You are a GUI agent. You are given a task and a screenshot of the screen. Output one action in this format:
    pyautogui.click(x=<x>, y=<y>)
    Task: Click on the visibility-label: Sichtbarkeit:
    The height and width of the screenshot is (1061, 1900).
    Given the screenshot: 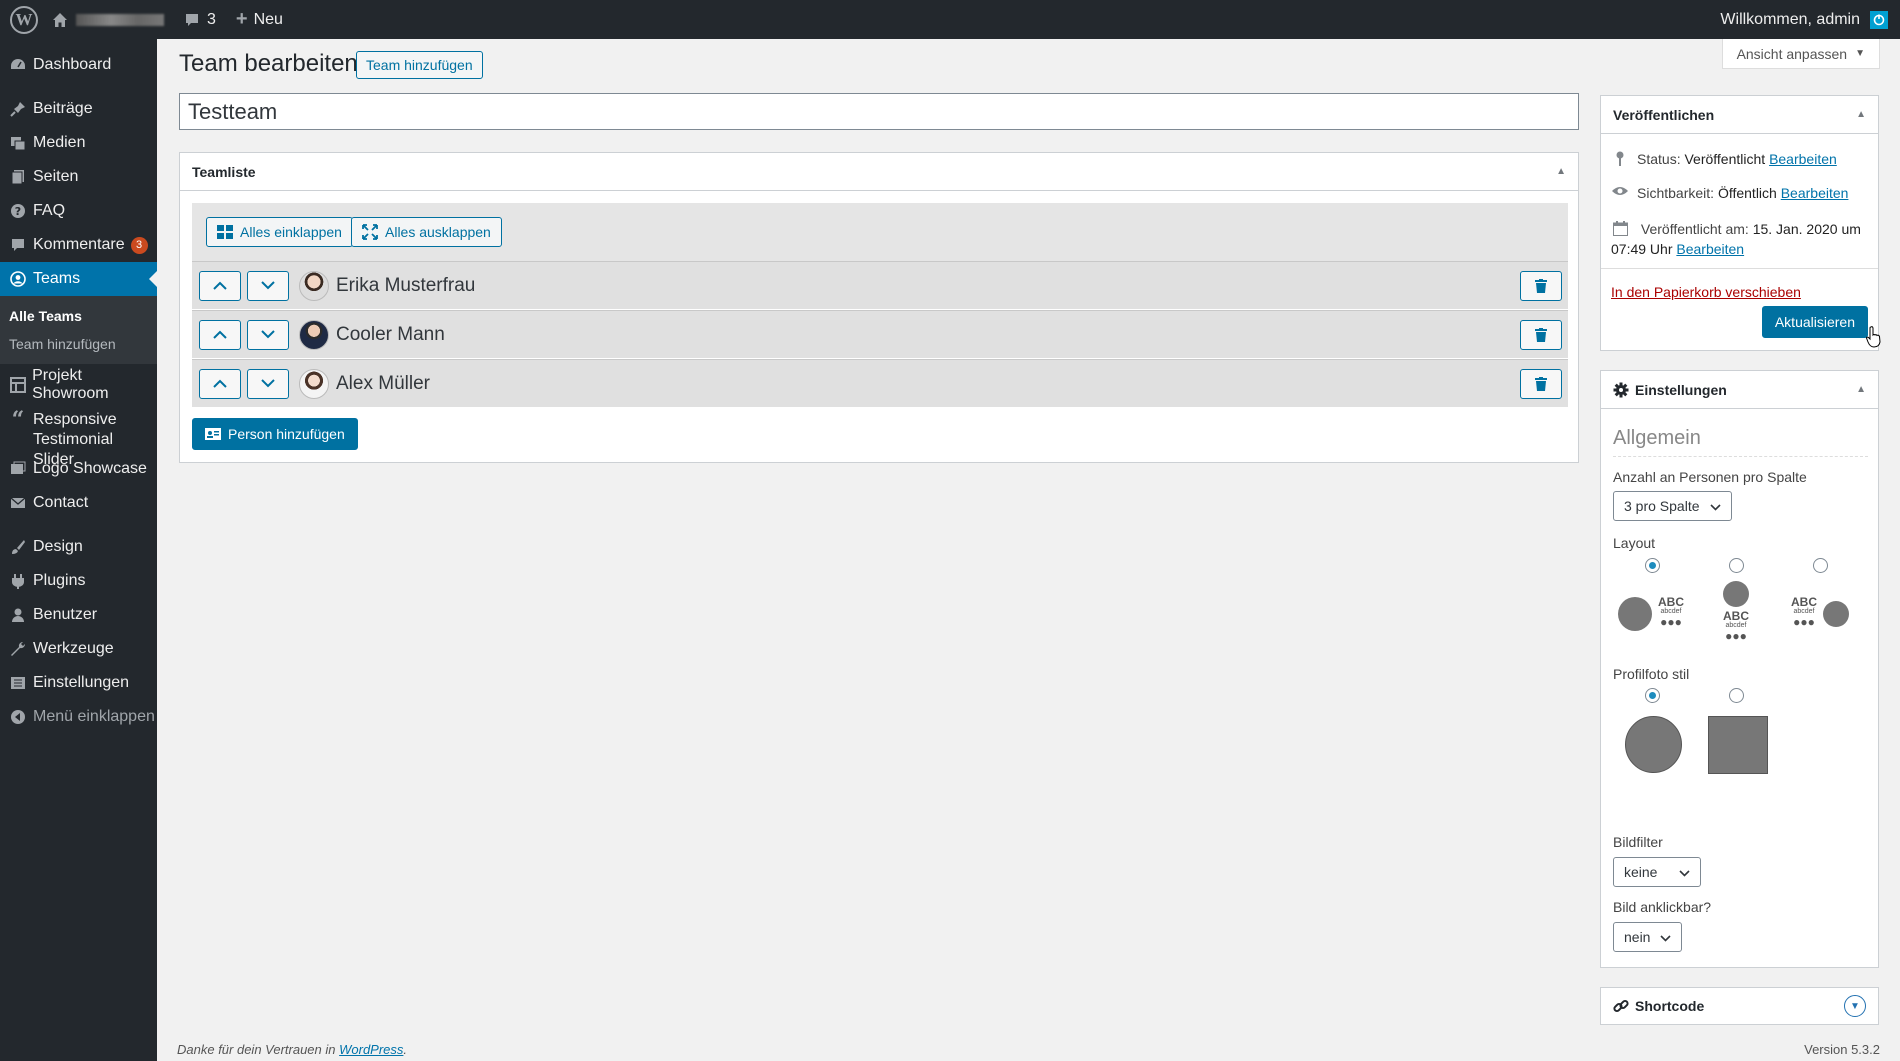 What is the action you would take?
    pyautogui.click(x=1676, y=193)
    